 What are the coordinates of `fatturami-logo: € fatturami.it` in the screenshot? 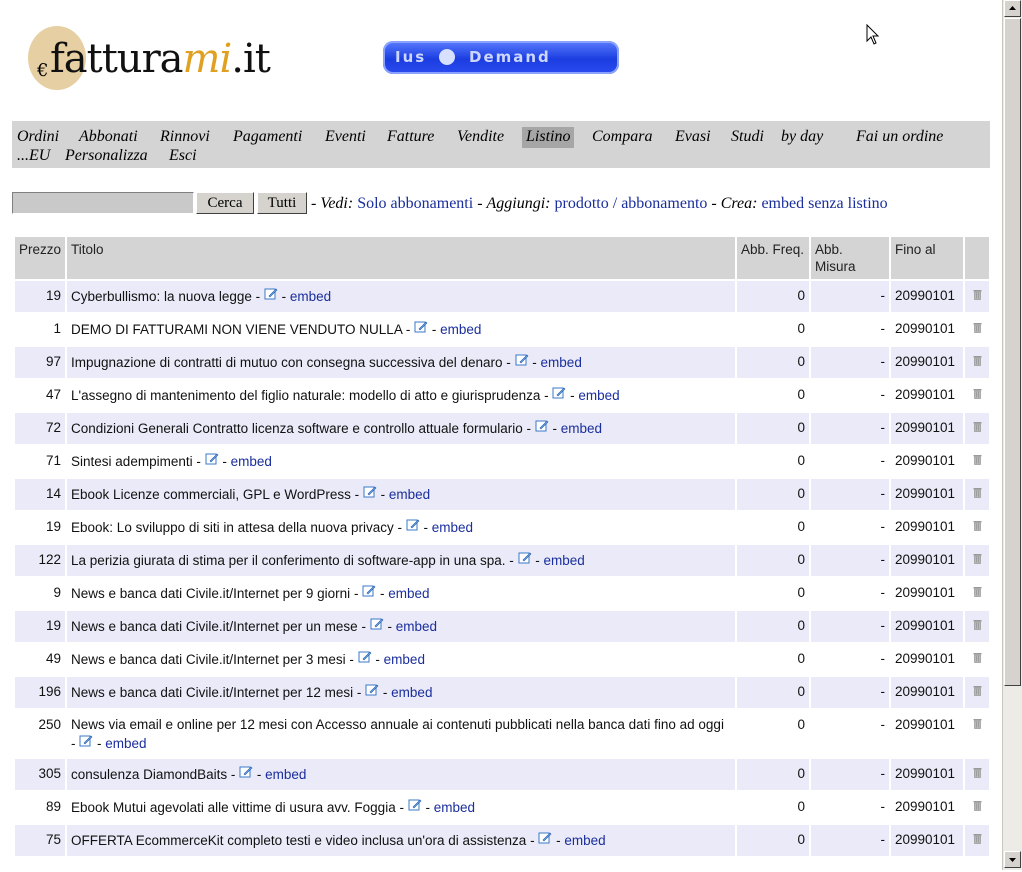 It's located at (163, 60).